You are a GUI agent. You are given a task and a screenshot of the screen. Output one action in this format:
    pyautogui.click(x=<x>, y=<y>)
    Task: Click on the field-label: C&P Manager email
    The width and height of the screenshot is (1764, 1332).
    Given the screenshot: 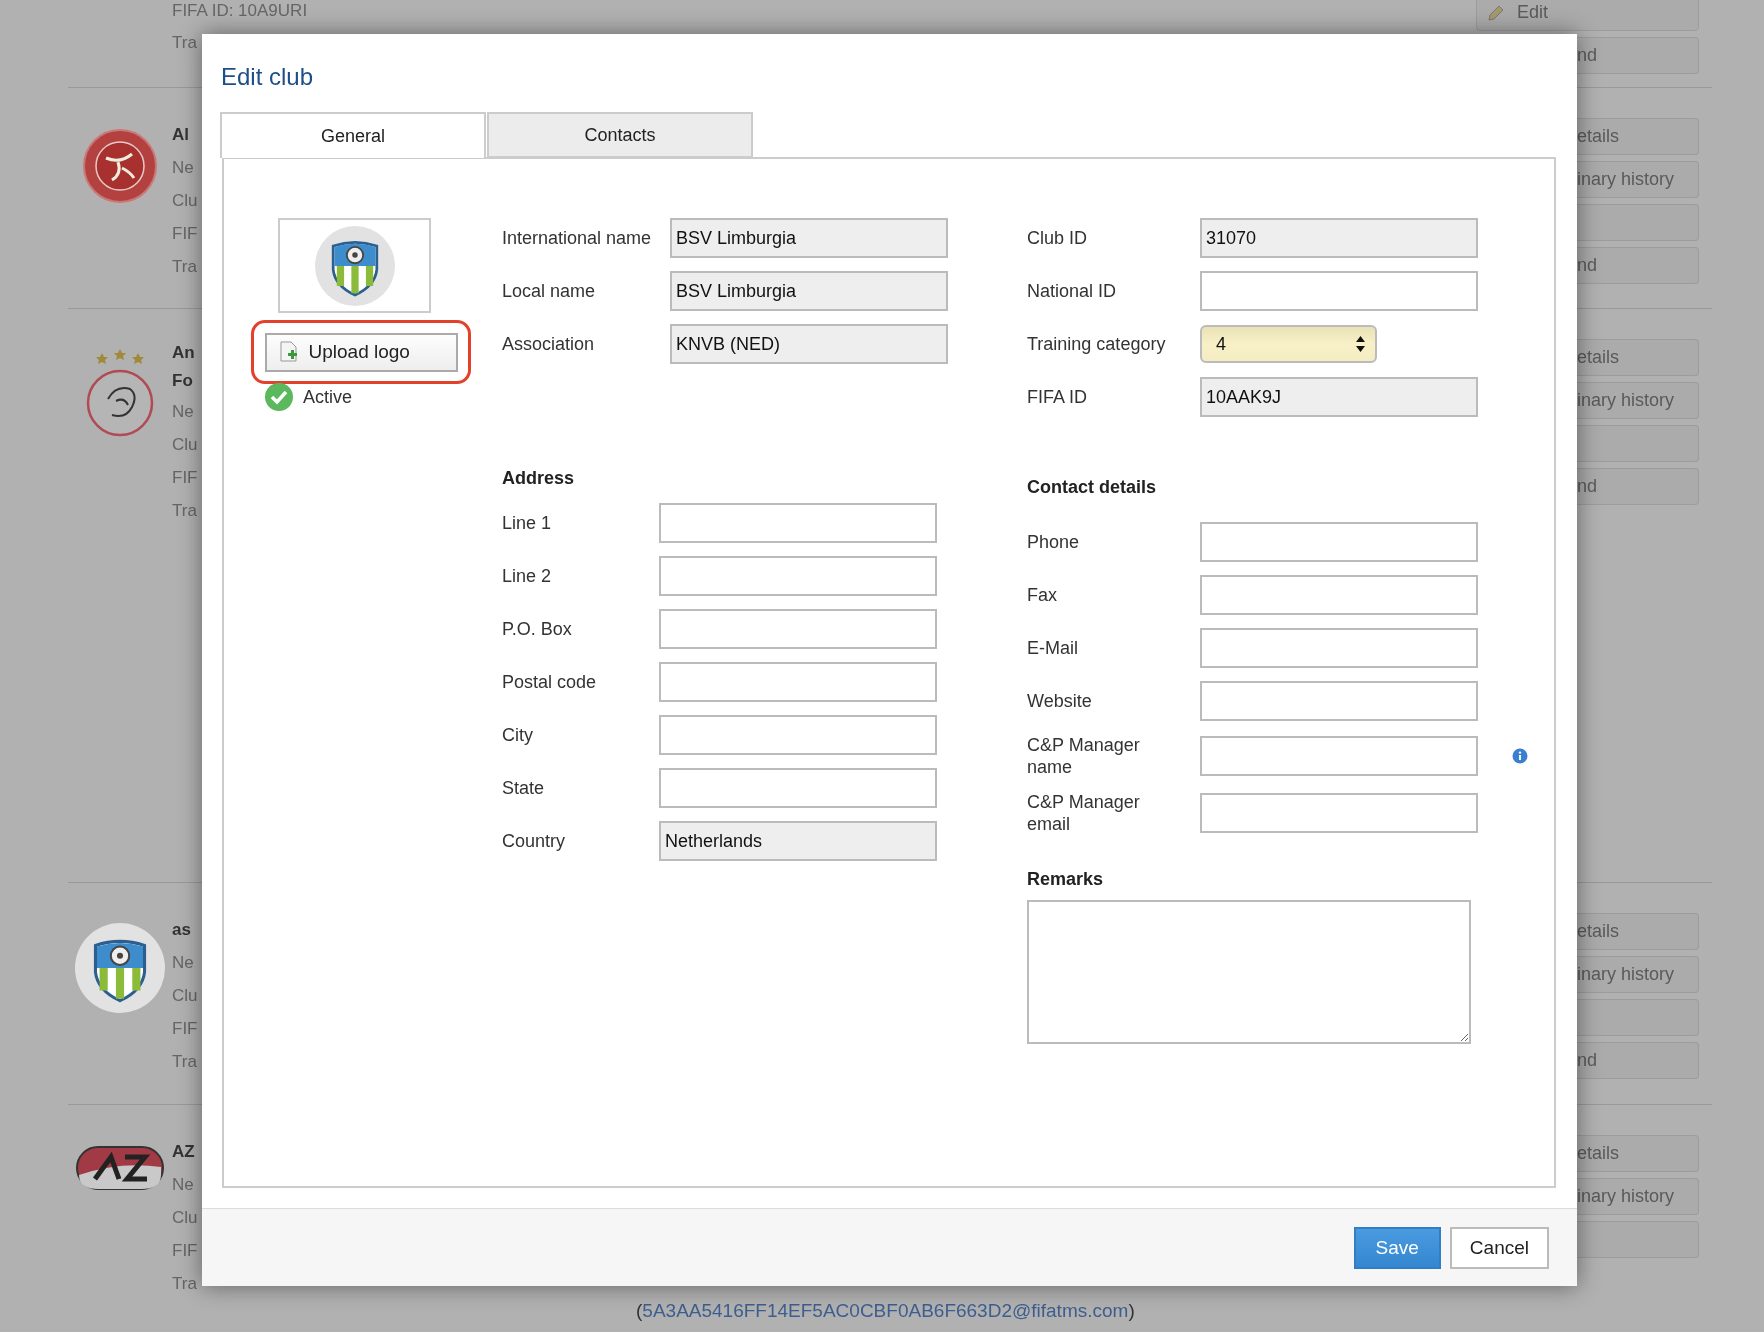 What is the action you would take?
    pyautogui.click(x=1084, y=813)
    